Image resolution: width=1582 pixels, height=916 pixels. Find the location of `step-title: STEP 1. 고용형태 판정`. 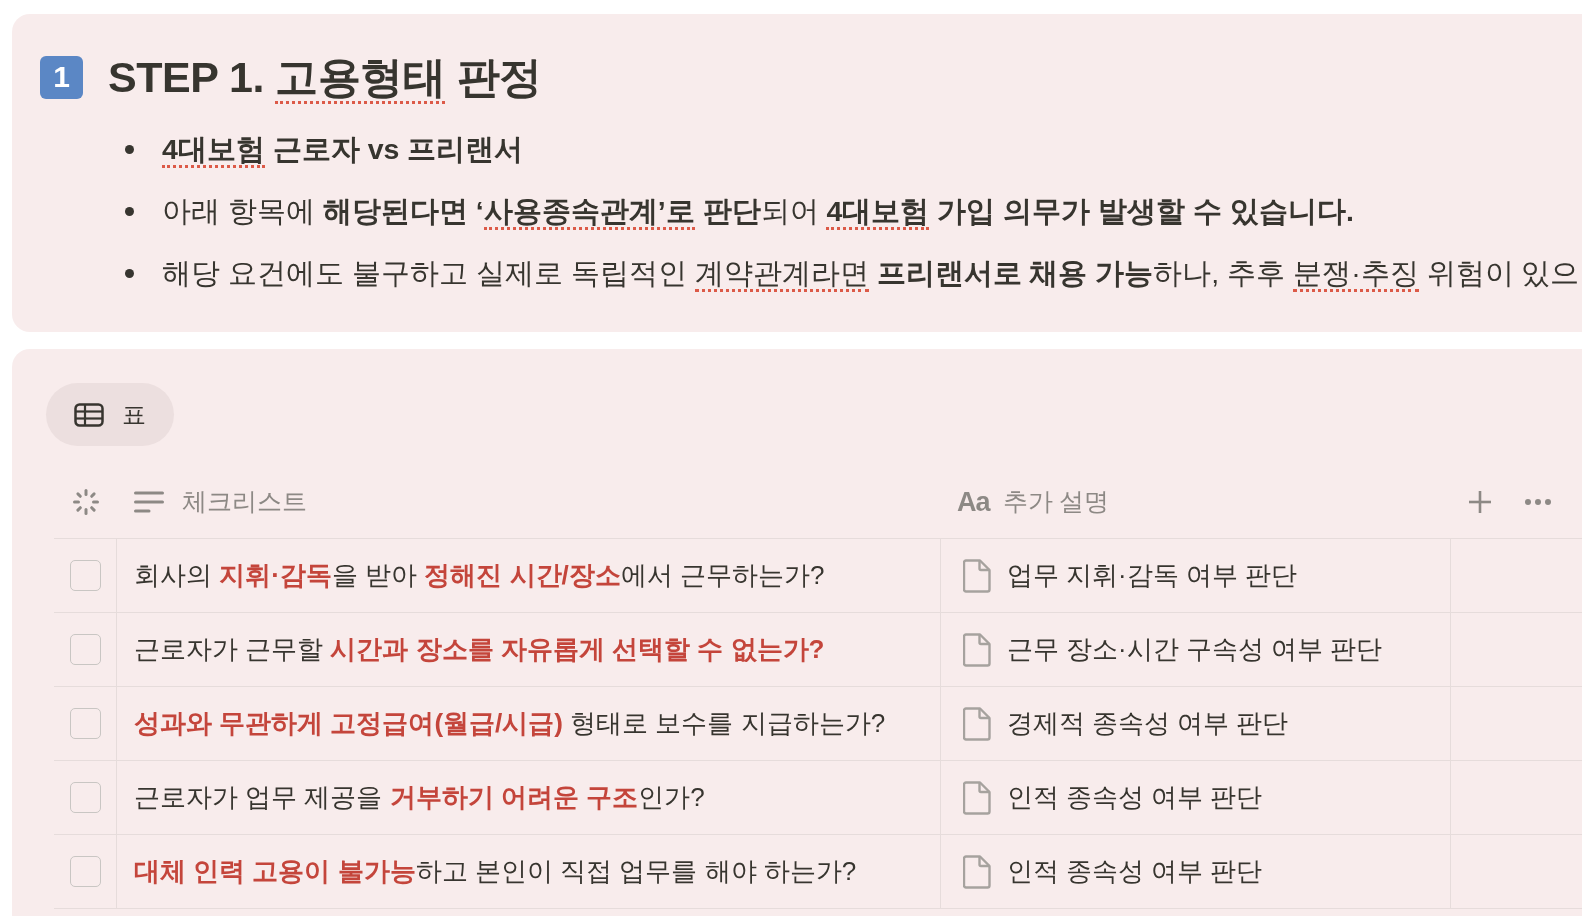

step-title: STEP 1. 고용형태 판정 is located at coordinates (325, 77).